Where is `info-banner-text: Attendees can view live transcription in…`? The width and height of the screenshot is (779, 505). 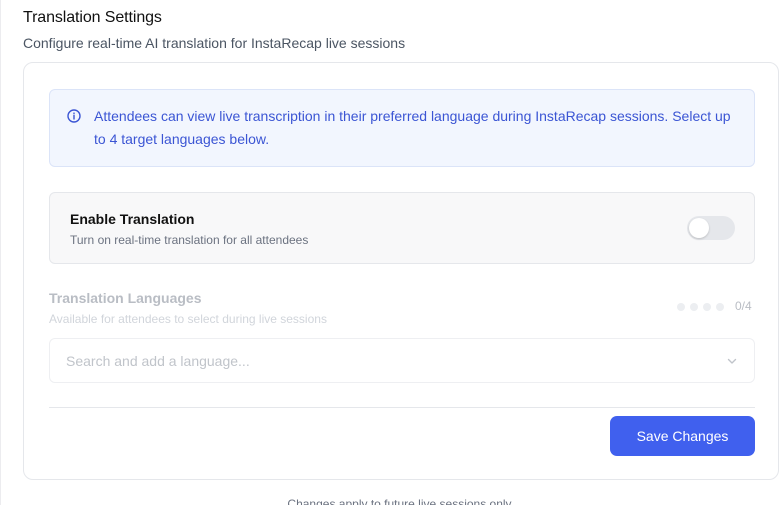
info-banner-text: Attendees can view live transcription in… is located at coordinates (412, 127).